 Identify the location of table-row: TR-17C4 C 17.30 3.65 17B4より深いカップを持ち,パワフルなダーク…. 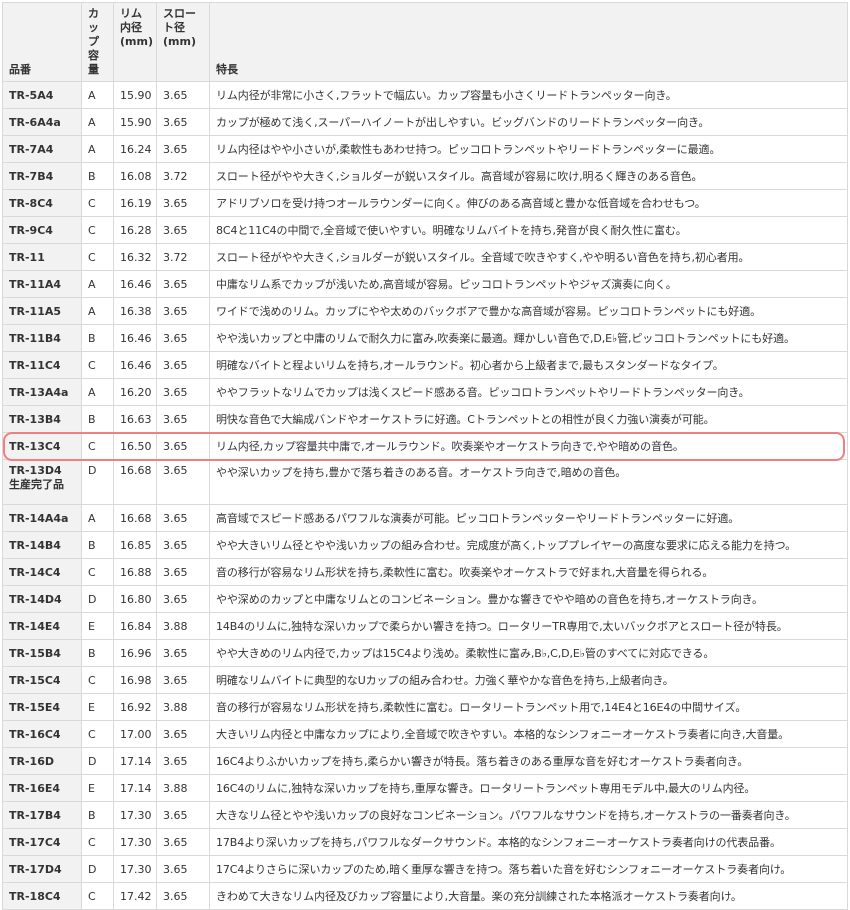
(425, 842).